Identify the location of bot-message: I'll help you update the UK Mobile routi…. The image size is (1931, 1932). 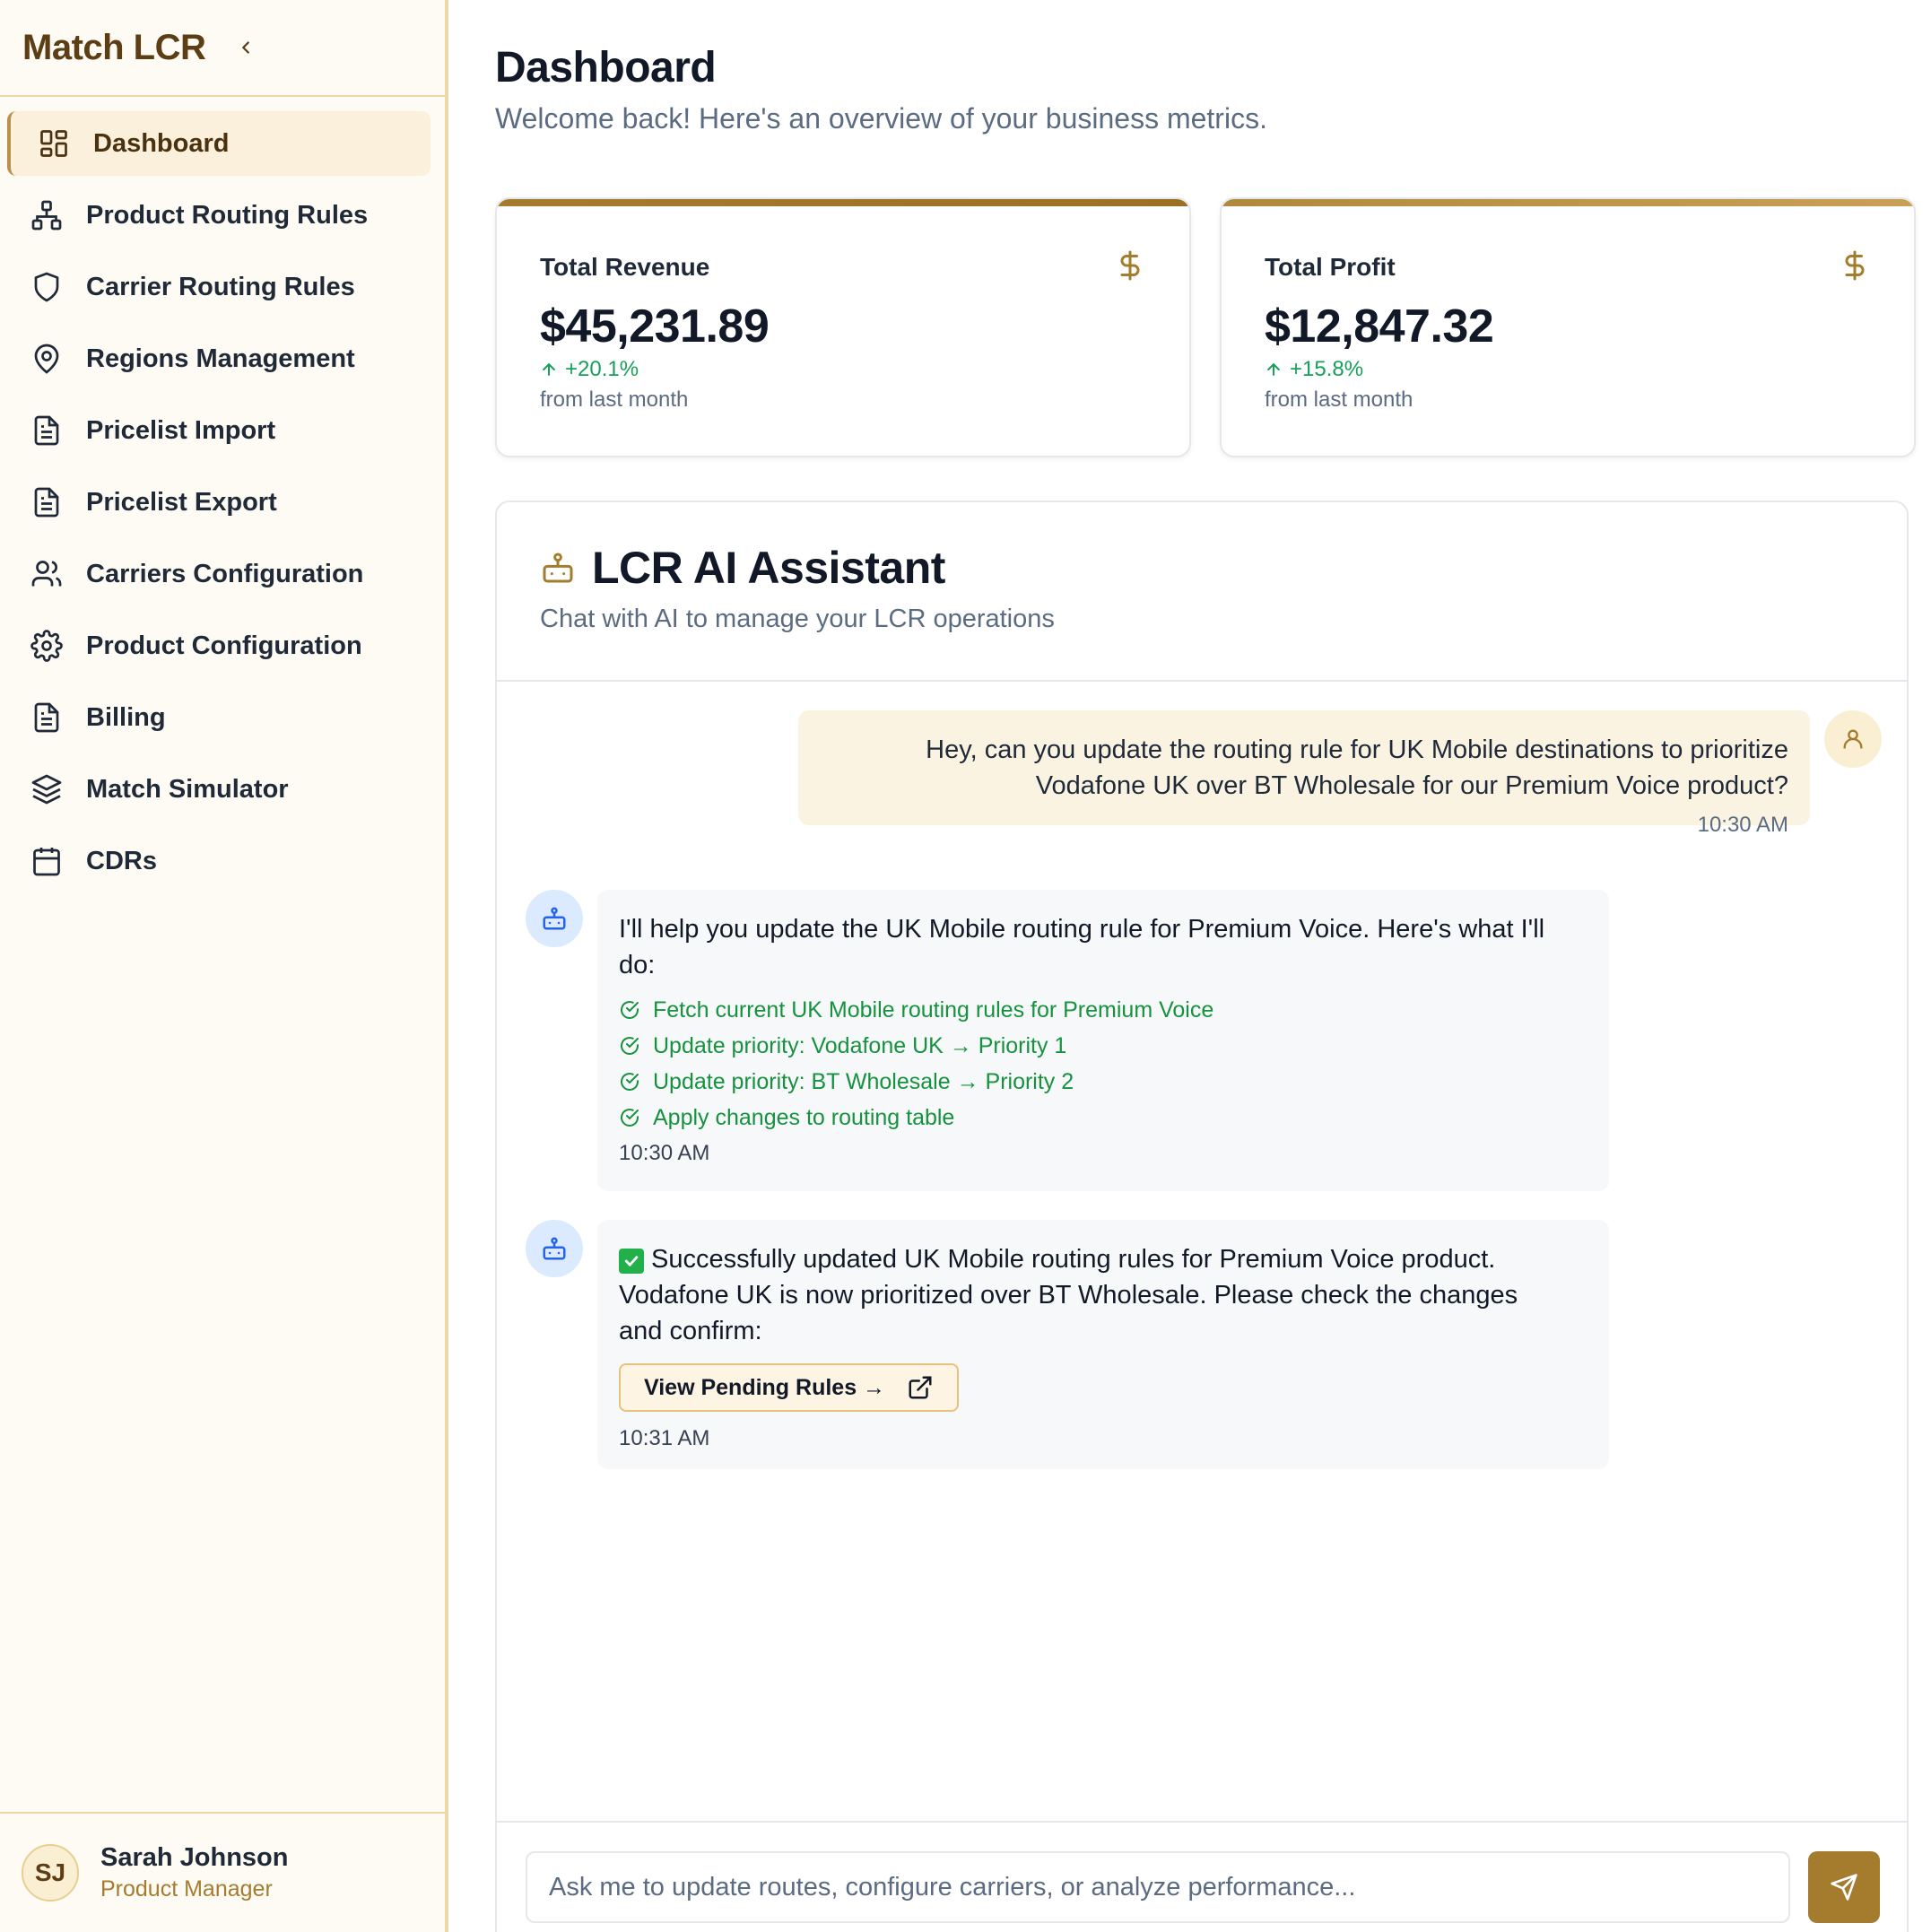
(1103, 1040).